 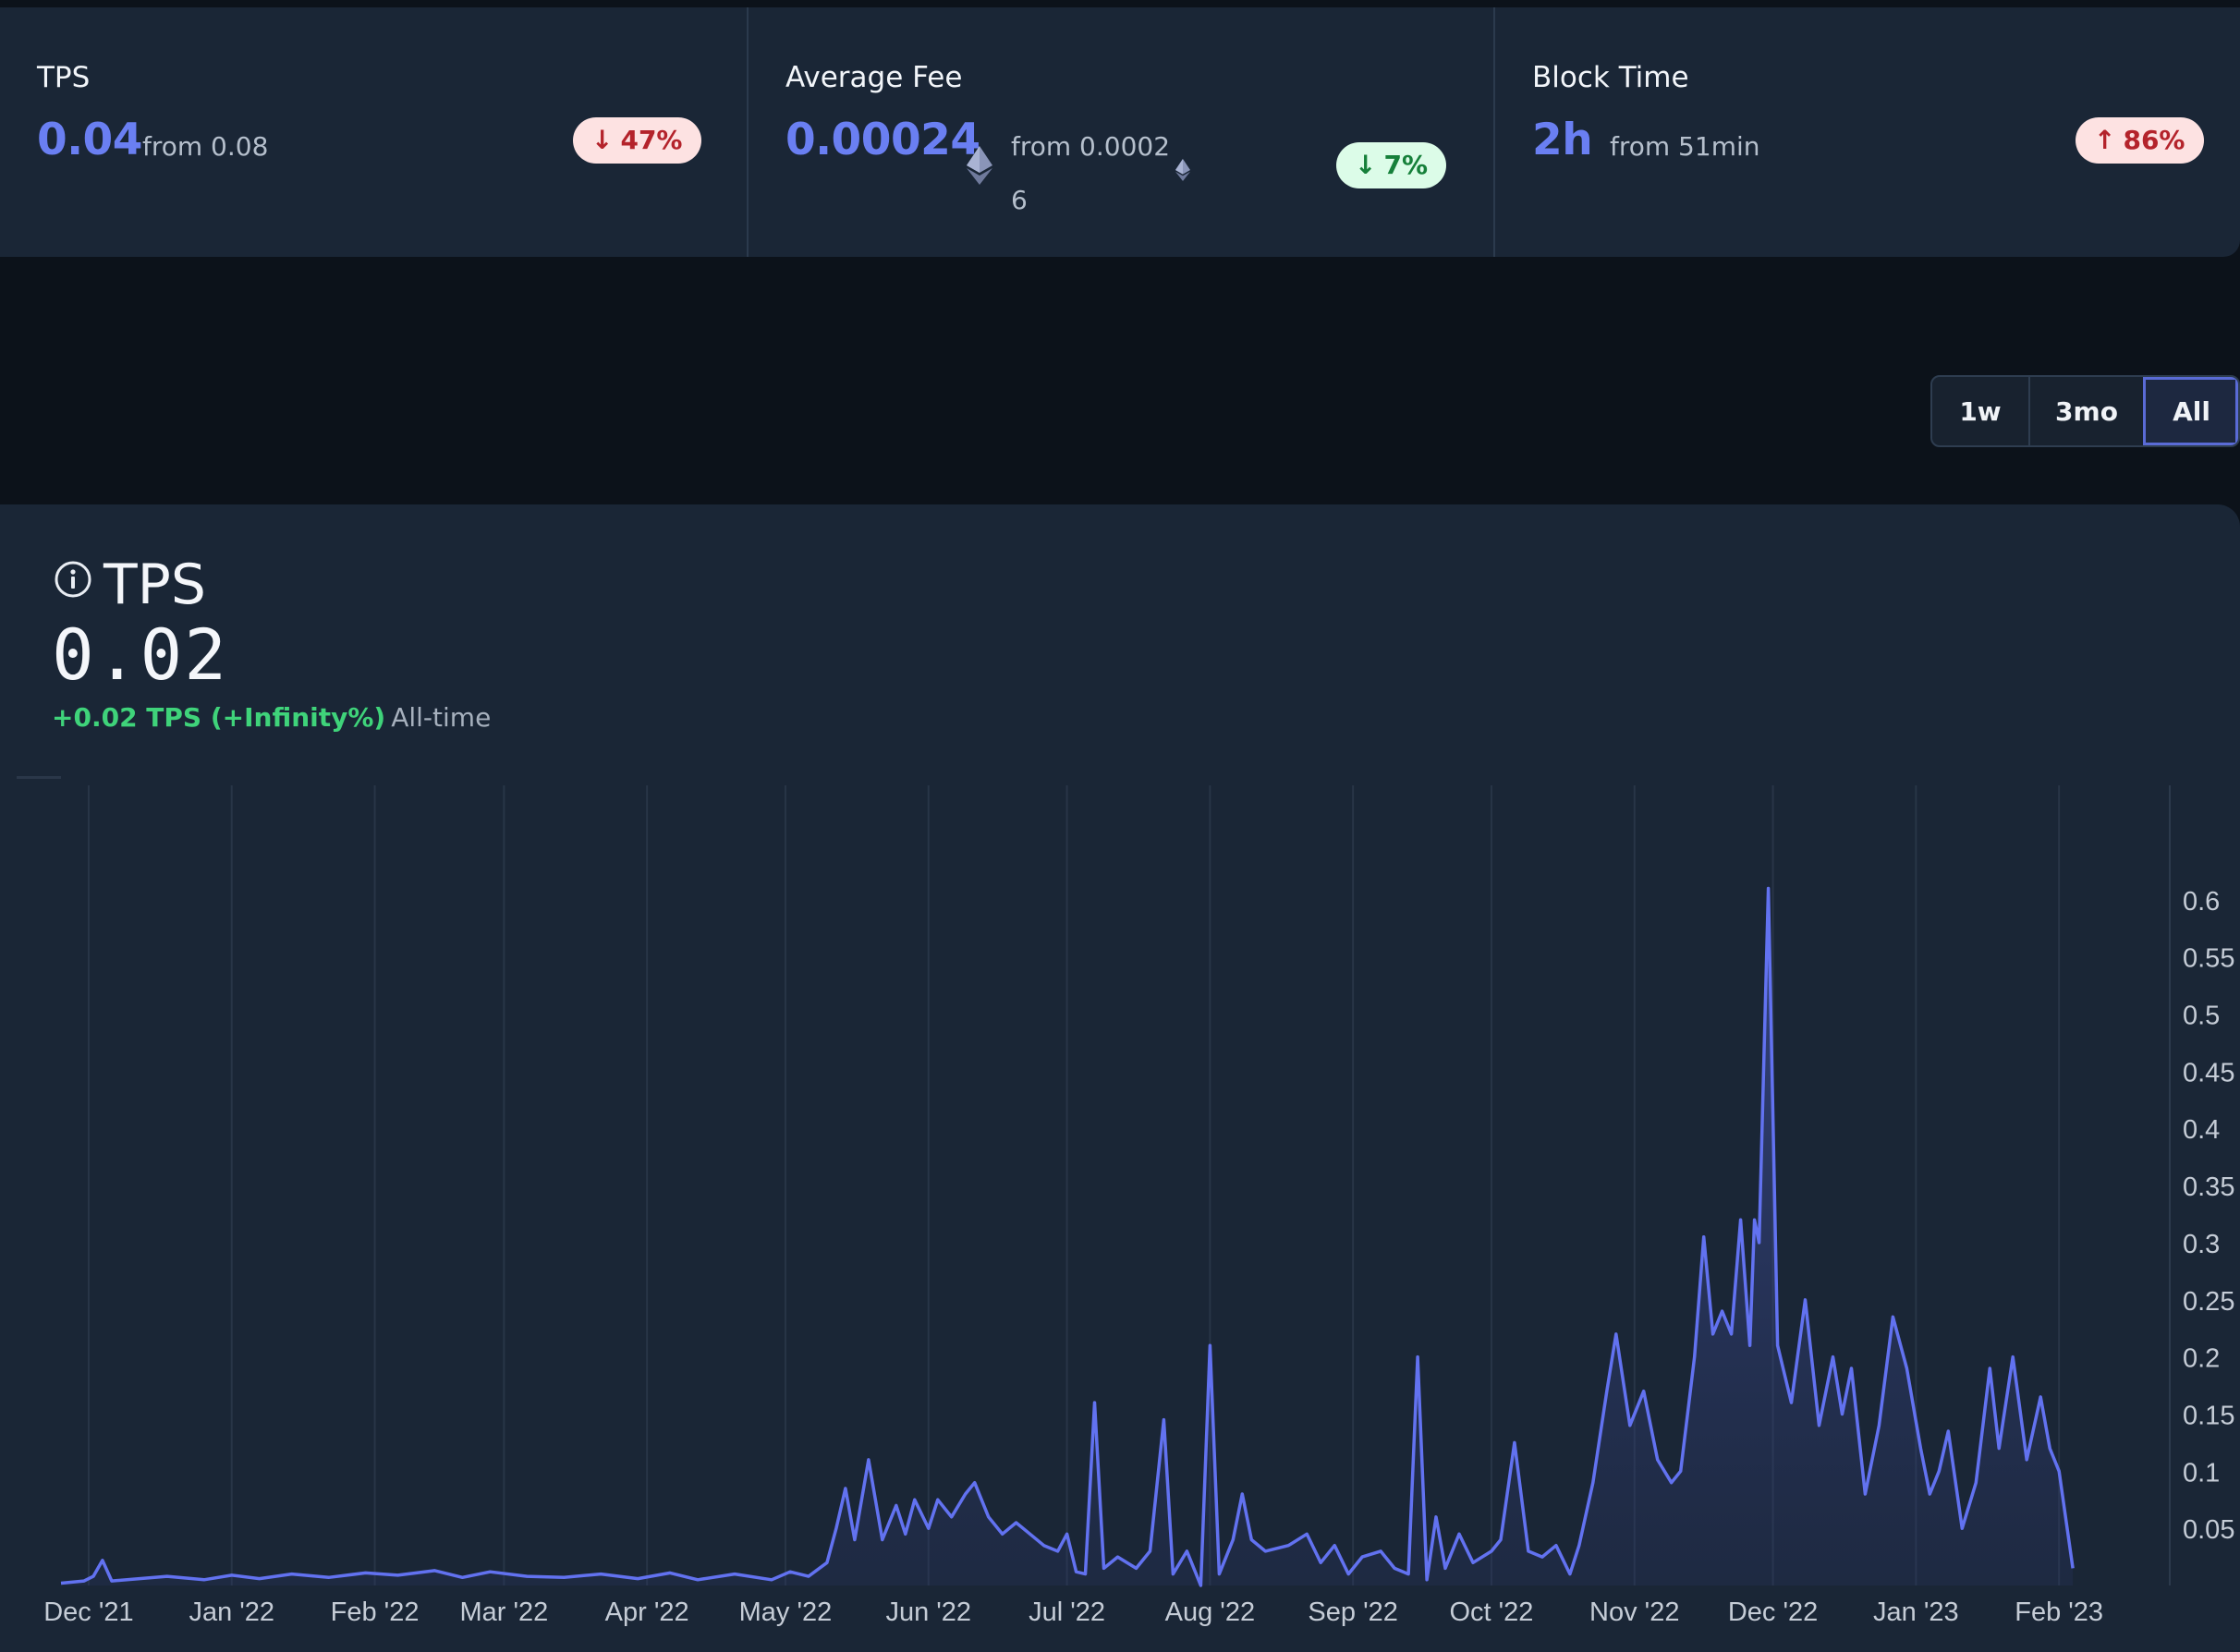 What do you see at coordinates (219, 717) in the screenshot?
I see `delta-value: +0.02 TPS (+Infinity%)` at bounding box center [219, 717].